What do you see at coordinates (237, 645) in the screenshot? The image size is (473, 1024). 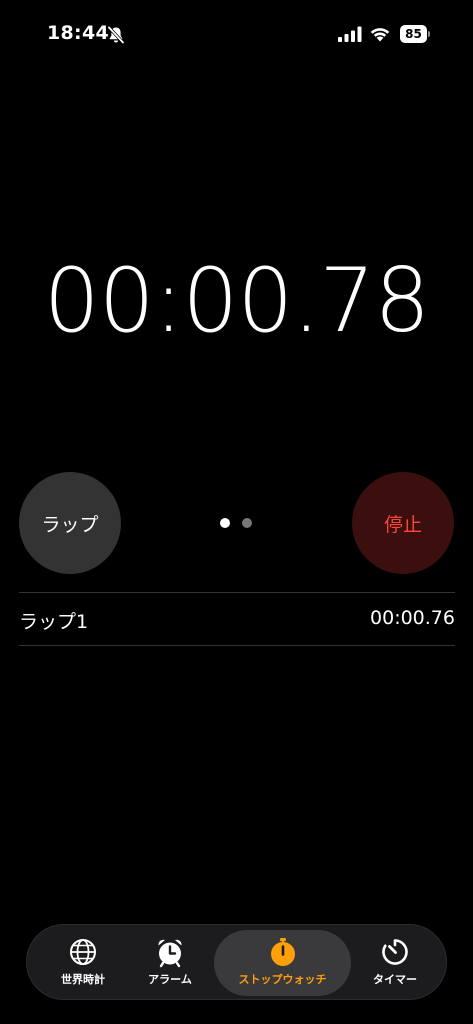 I see `lap-separator-bottom` at bounding box center [237, 645].